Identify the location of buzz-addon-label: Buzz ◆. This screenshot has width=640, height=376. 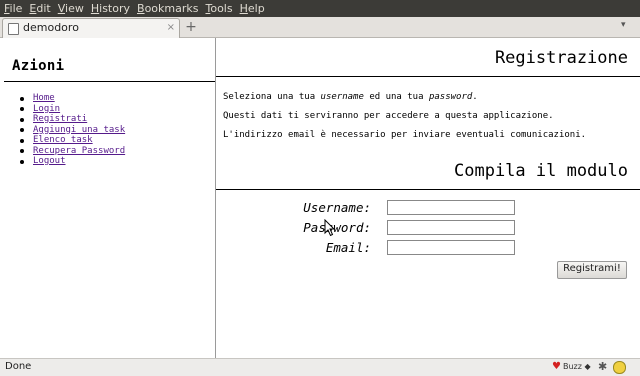
(577, 367).